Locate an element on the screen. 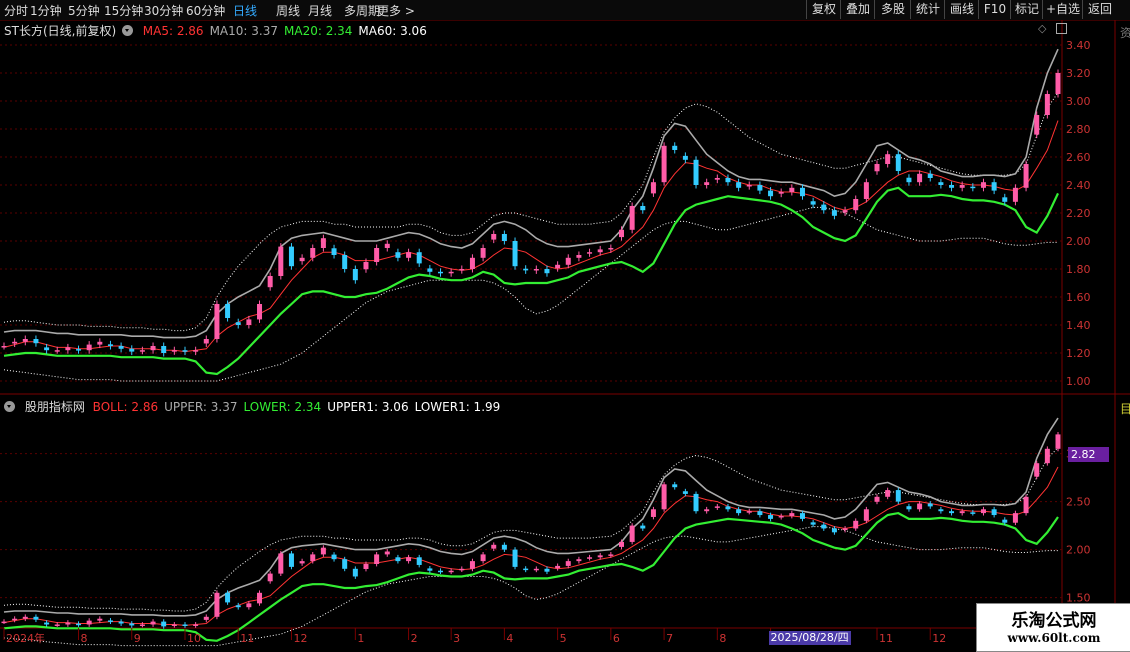 The height and width of the screenshot is (652, 1130). legend-item-lower1: LOWER1: 1.99 is located at coordinates (457, 407).